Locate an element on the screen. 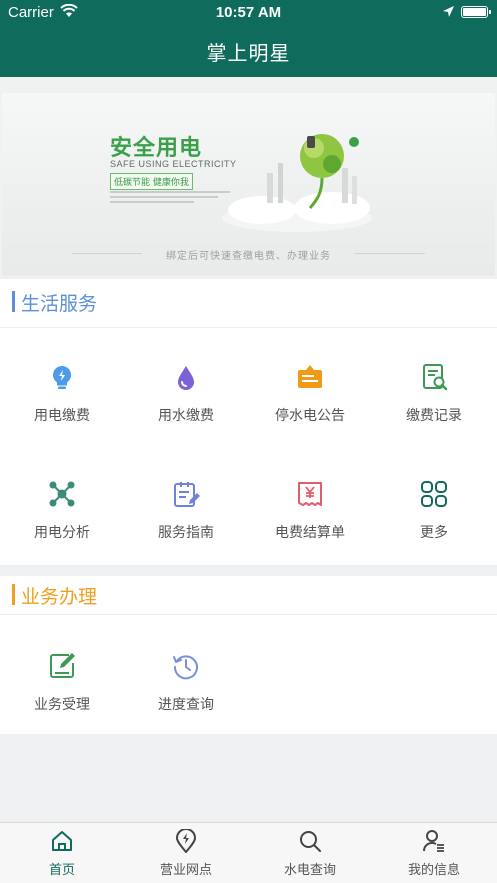  service-guide: 服务指南 is located at coordinates (186, 520).